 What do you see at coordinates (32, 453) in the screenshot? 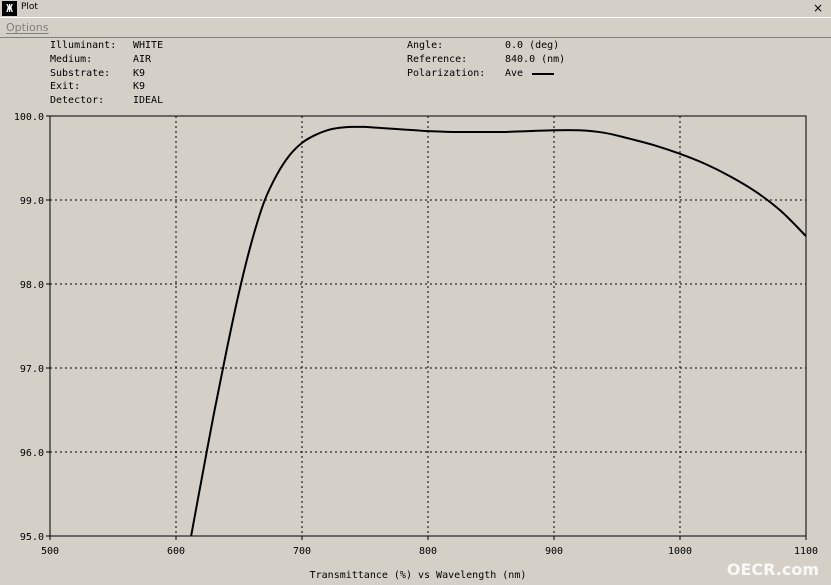
I see `y-tick-label: 96.0` at bounding box center [32, 453].